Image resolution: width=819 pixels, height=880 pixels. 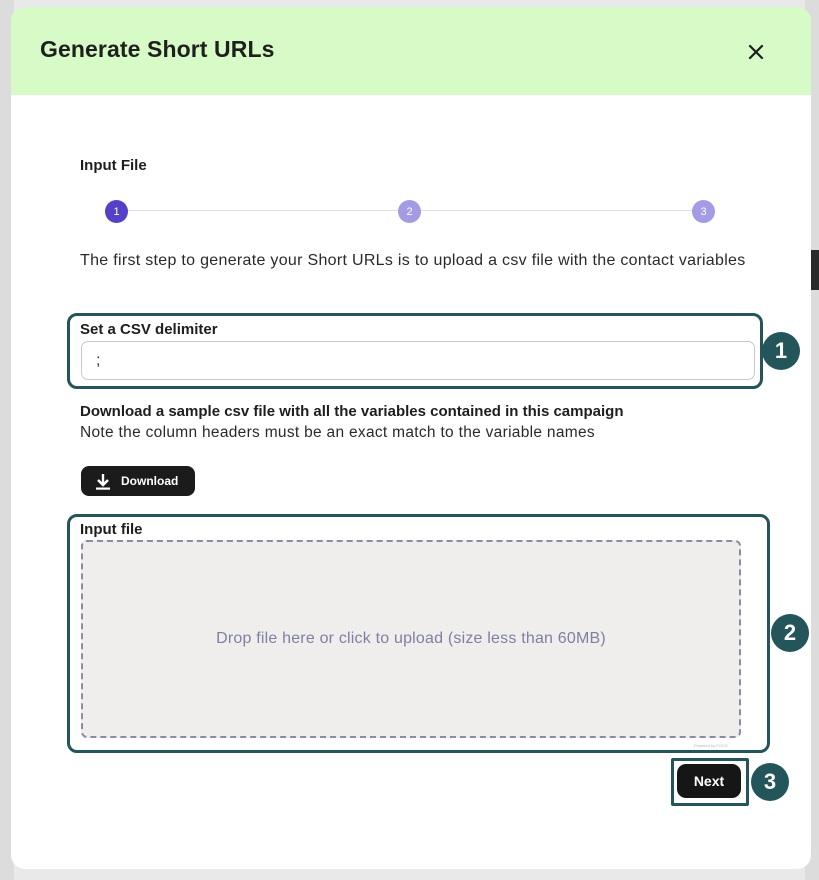 I want to click on dialog-header: Generate Short URLs, so click(x=411, y=51).